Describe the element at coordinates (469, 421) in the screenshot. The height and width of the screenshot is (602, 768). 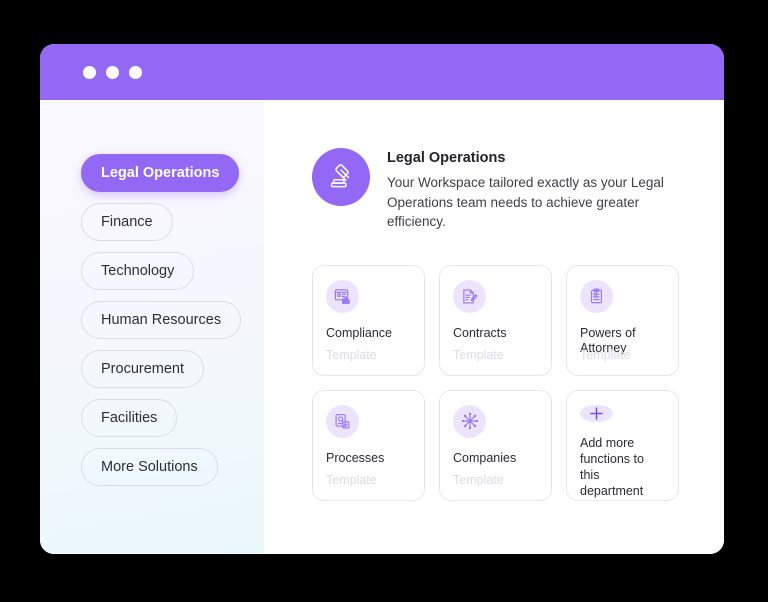
I see `network-hub-icon` at that location.